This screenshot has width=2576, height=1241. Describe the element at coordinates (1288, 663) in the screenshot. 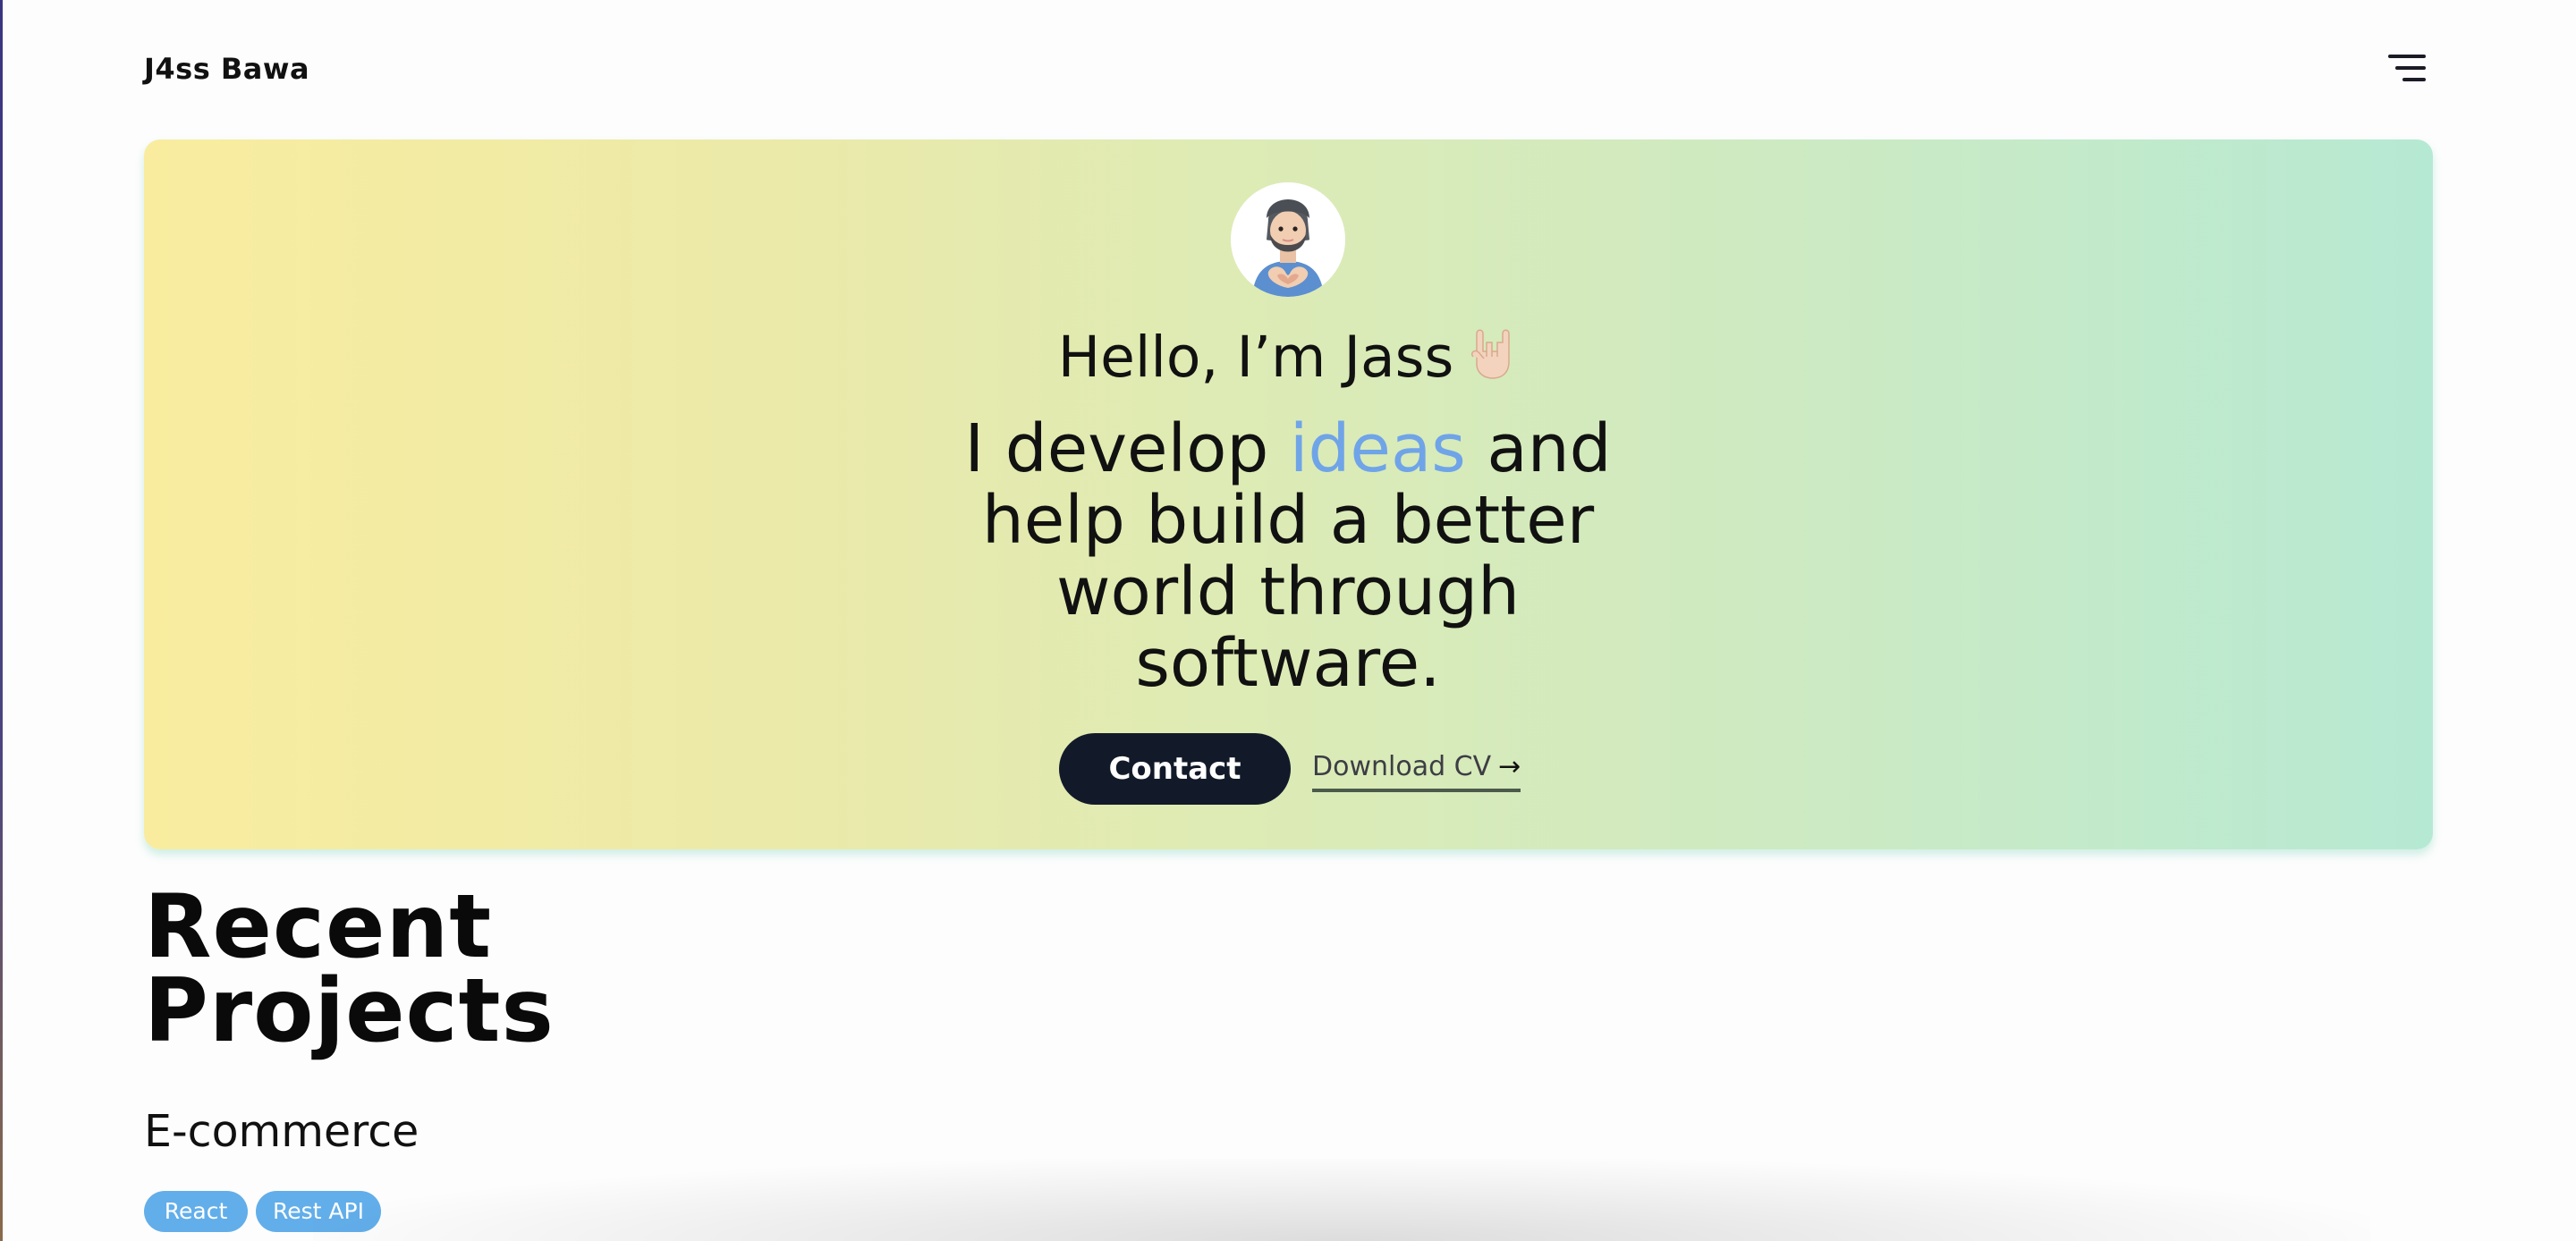

I see `tagline-line-4: software.` at that location.